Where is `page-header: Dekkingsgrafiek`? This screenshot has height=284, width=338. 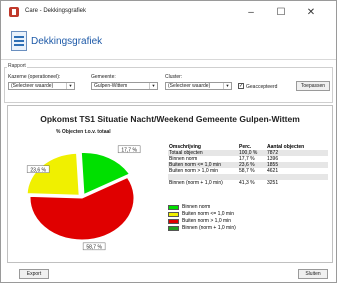
page-header: Dekkingsgrafiek is located at coordinates (168, 42).